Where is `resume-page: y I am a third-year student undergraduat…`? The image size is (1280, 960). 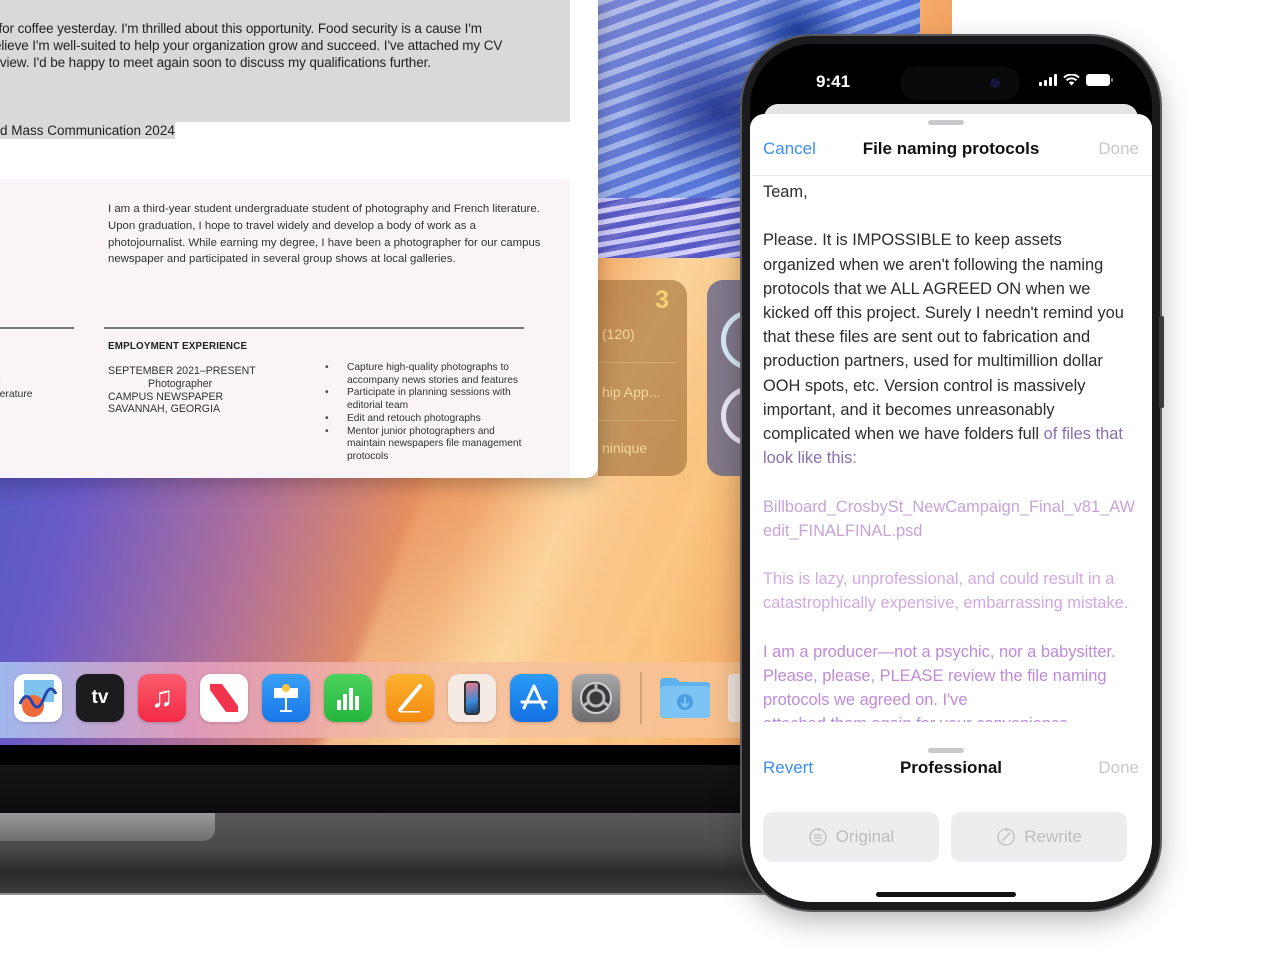 resume-page: y I am a third-year student undergraduat… is located at coordinates (285, 328).